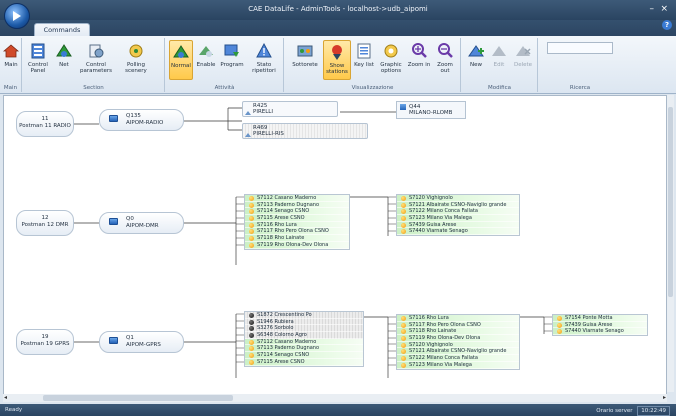 The width and height of the screenshot is (676, 416). Describe the element at coordinates (652, 9) in the screenshot. I see `minimize-button: –` at that location.